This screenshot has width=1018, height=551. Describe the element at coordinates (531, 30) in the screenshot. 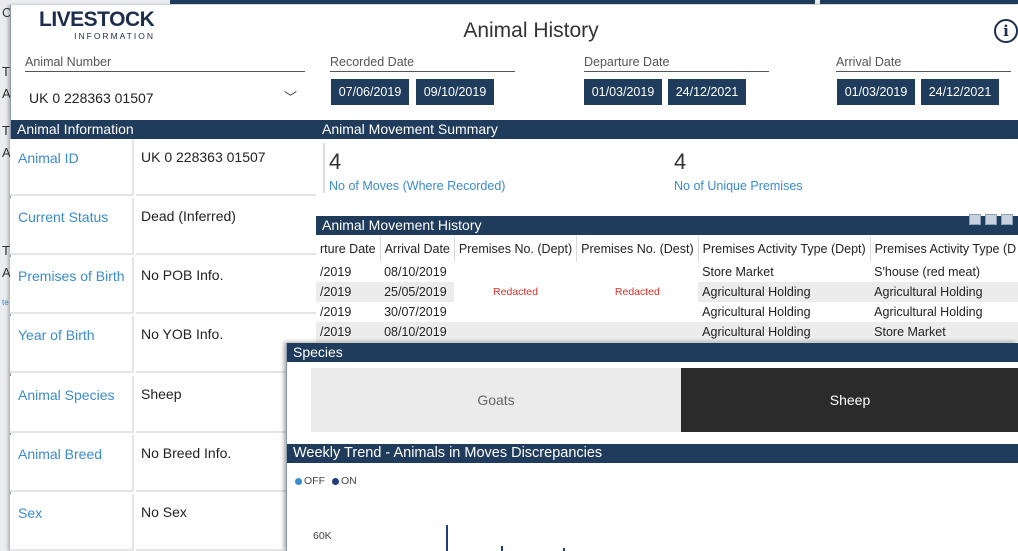

I see `page-title: Animal History` at that location.